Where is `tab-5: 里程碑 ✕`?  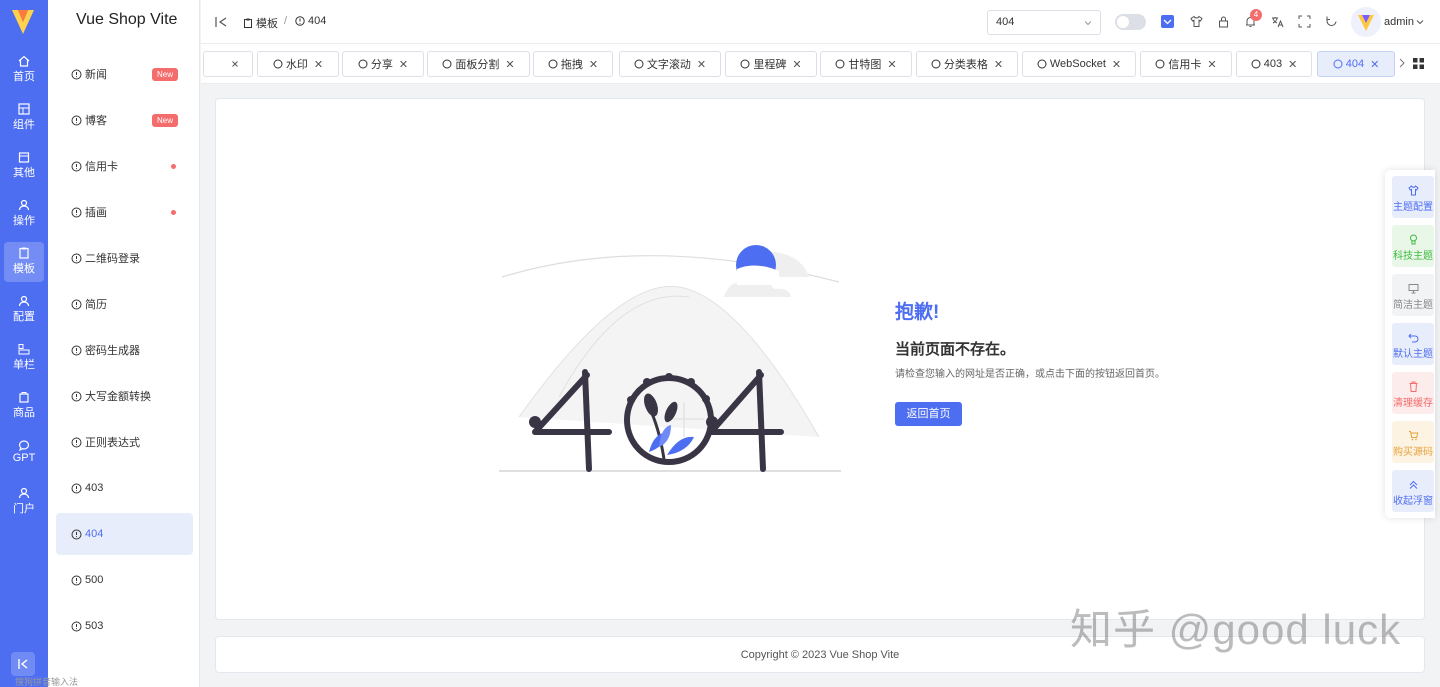 tab-5: 里程碑 ✕ is located at coordinates (771, 64).